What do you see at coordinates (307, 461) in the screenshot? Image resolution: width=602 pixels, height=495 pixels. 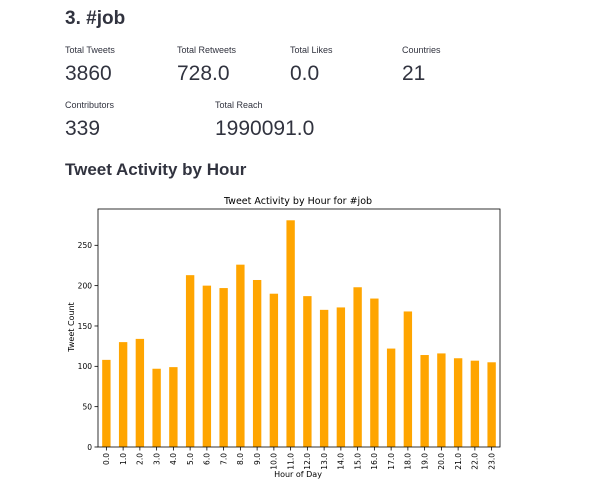 I see `x-tick-label: 12.0` at bounding box center [307, 461].